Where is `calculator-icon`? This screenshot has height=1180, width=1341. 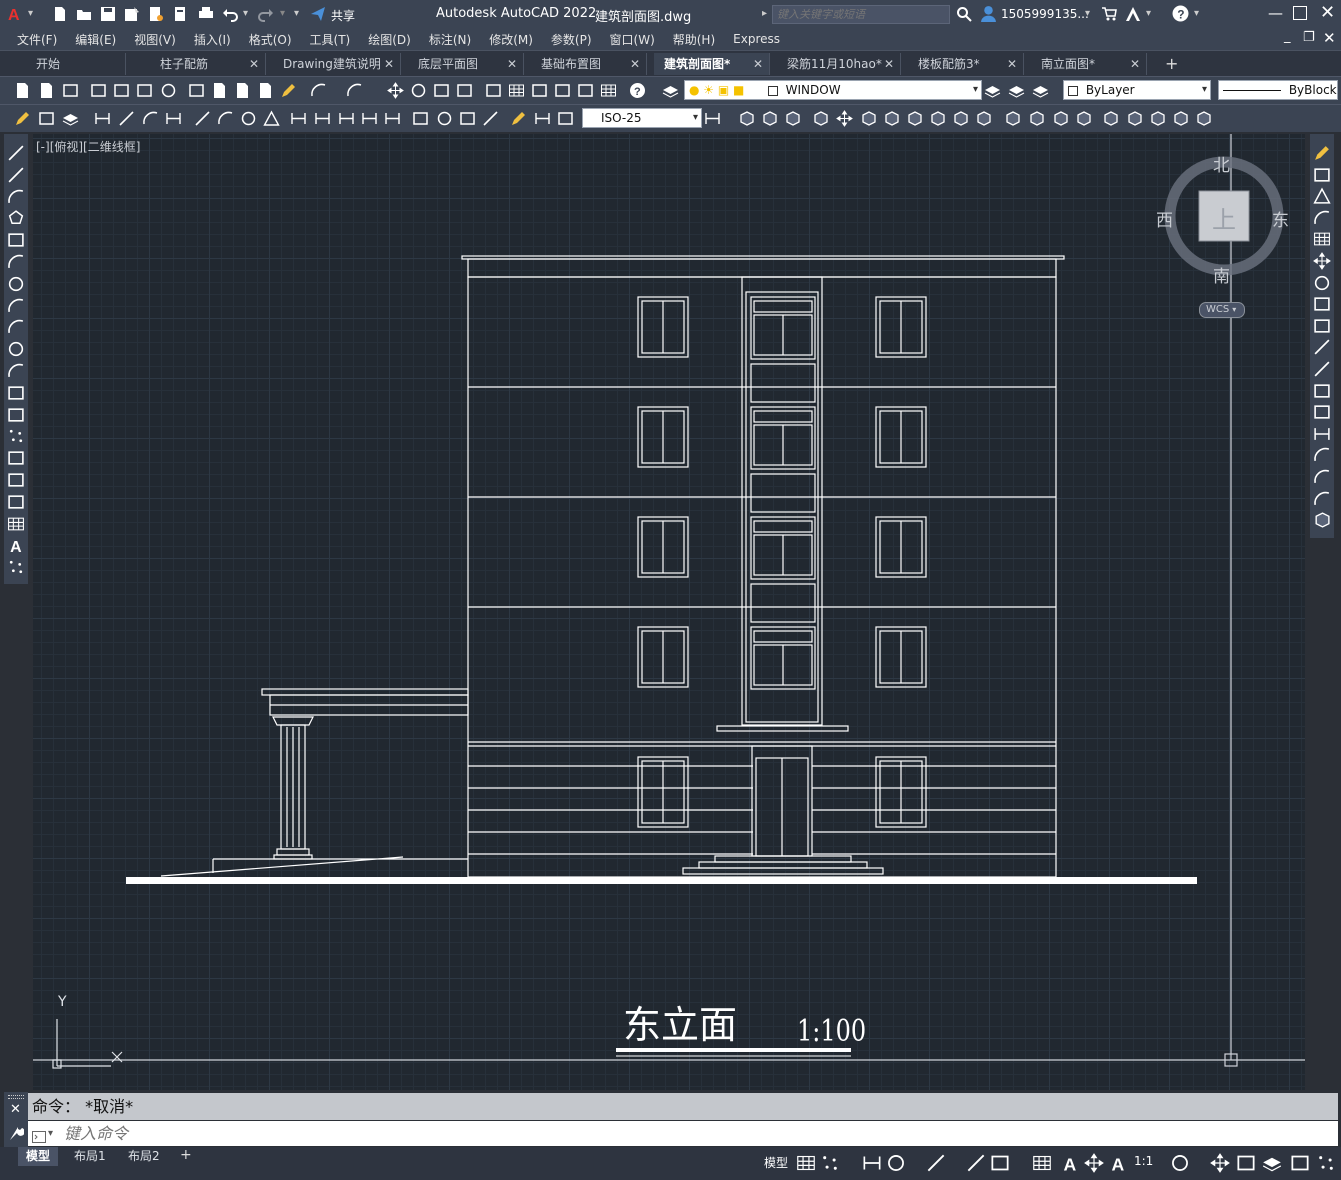
calculator-icon is located at coordinates (608, 90).